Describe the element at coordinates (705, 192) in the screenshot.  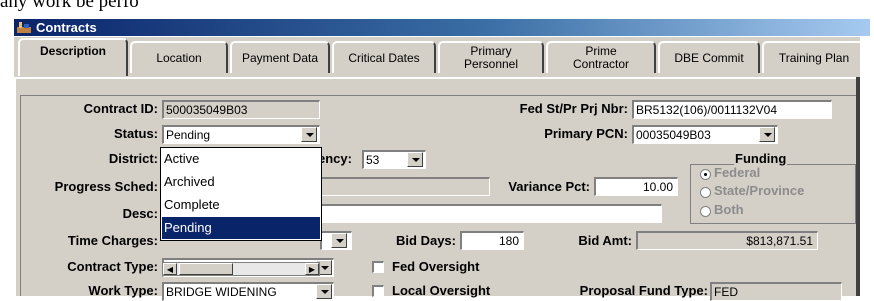
I see `funding-state-radio` at that location.